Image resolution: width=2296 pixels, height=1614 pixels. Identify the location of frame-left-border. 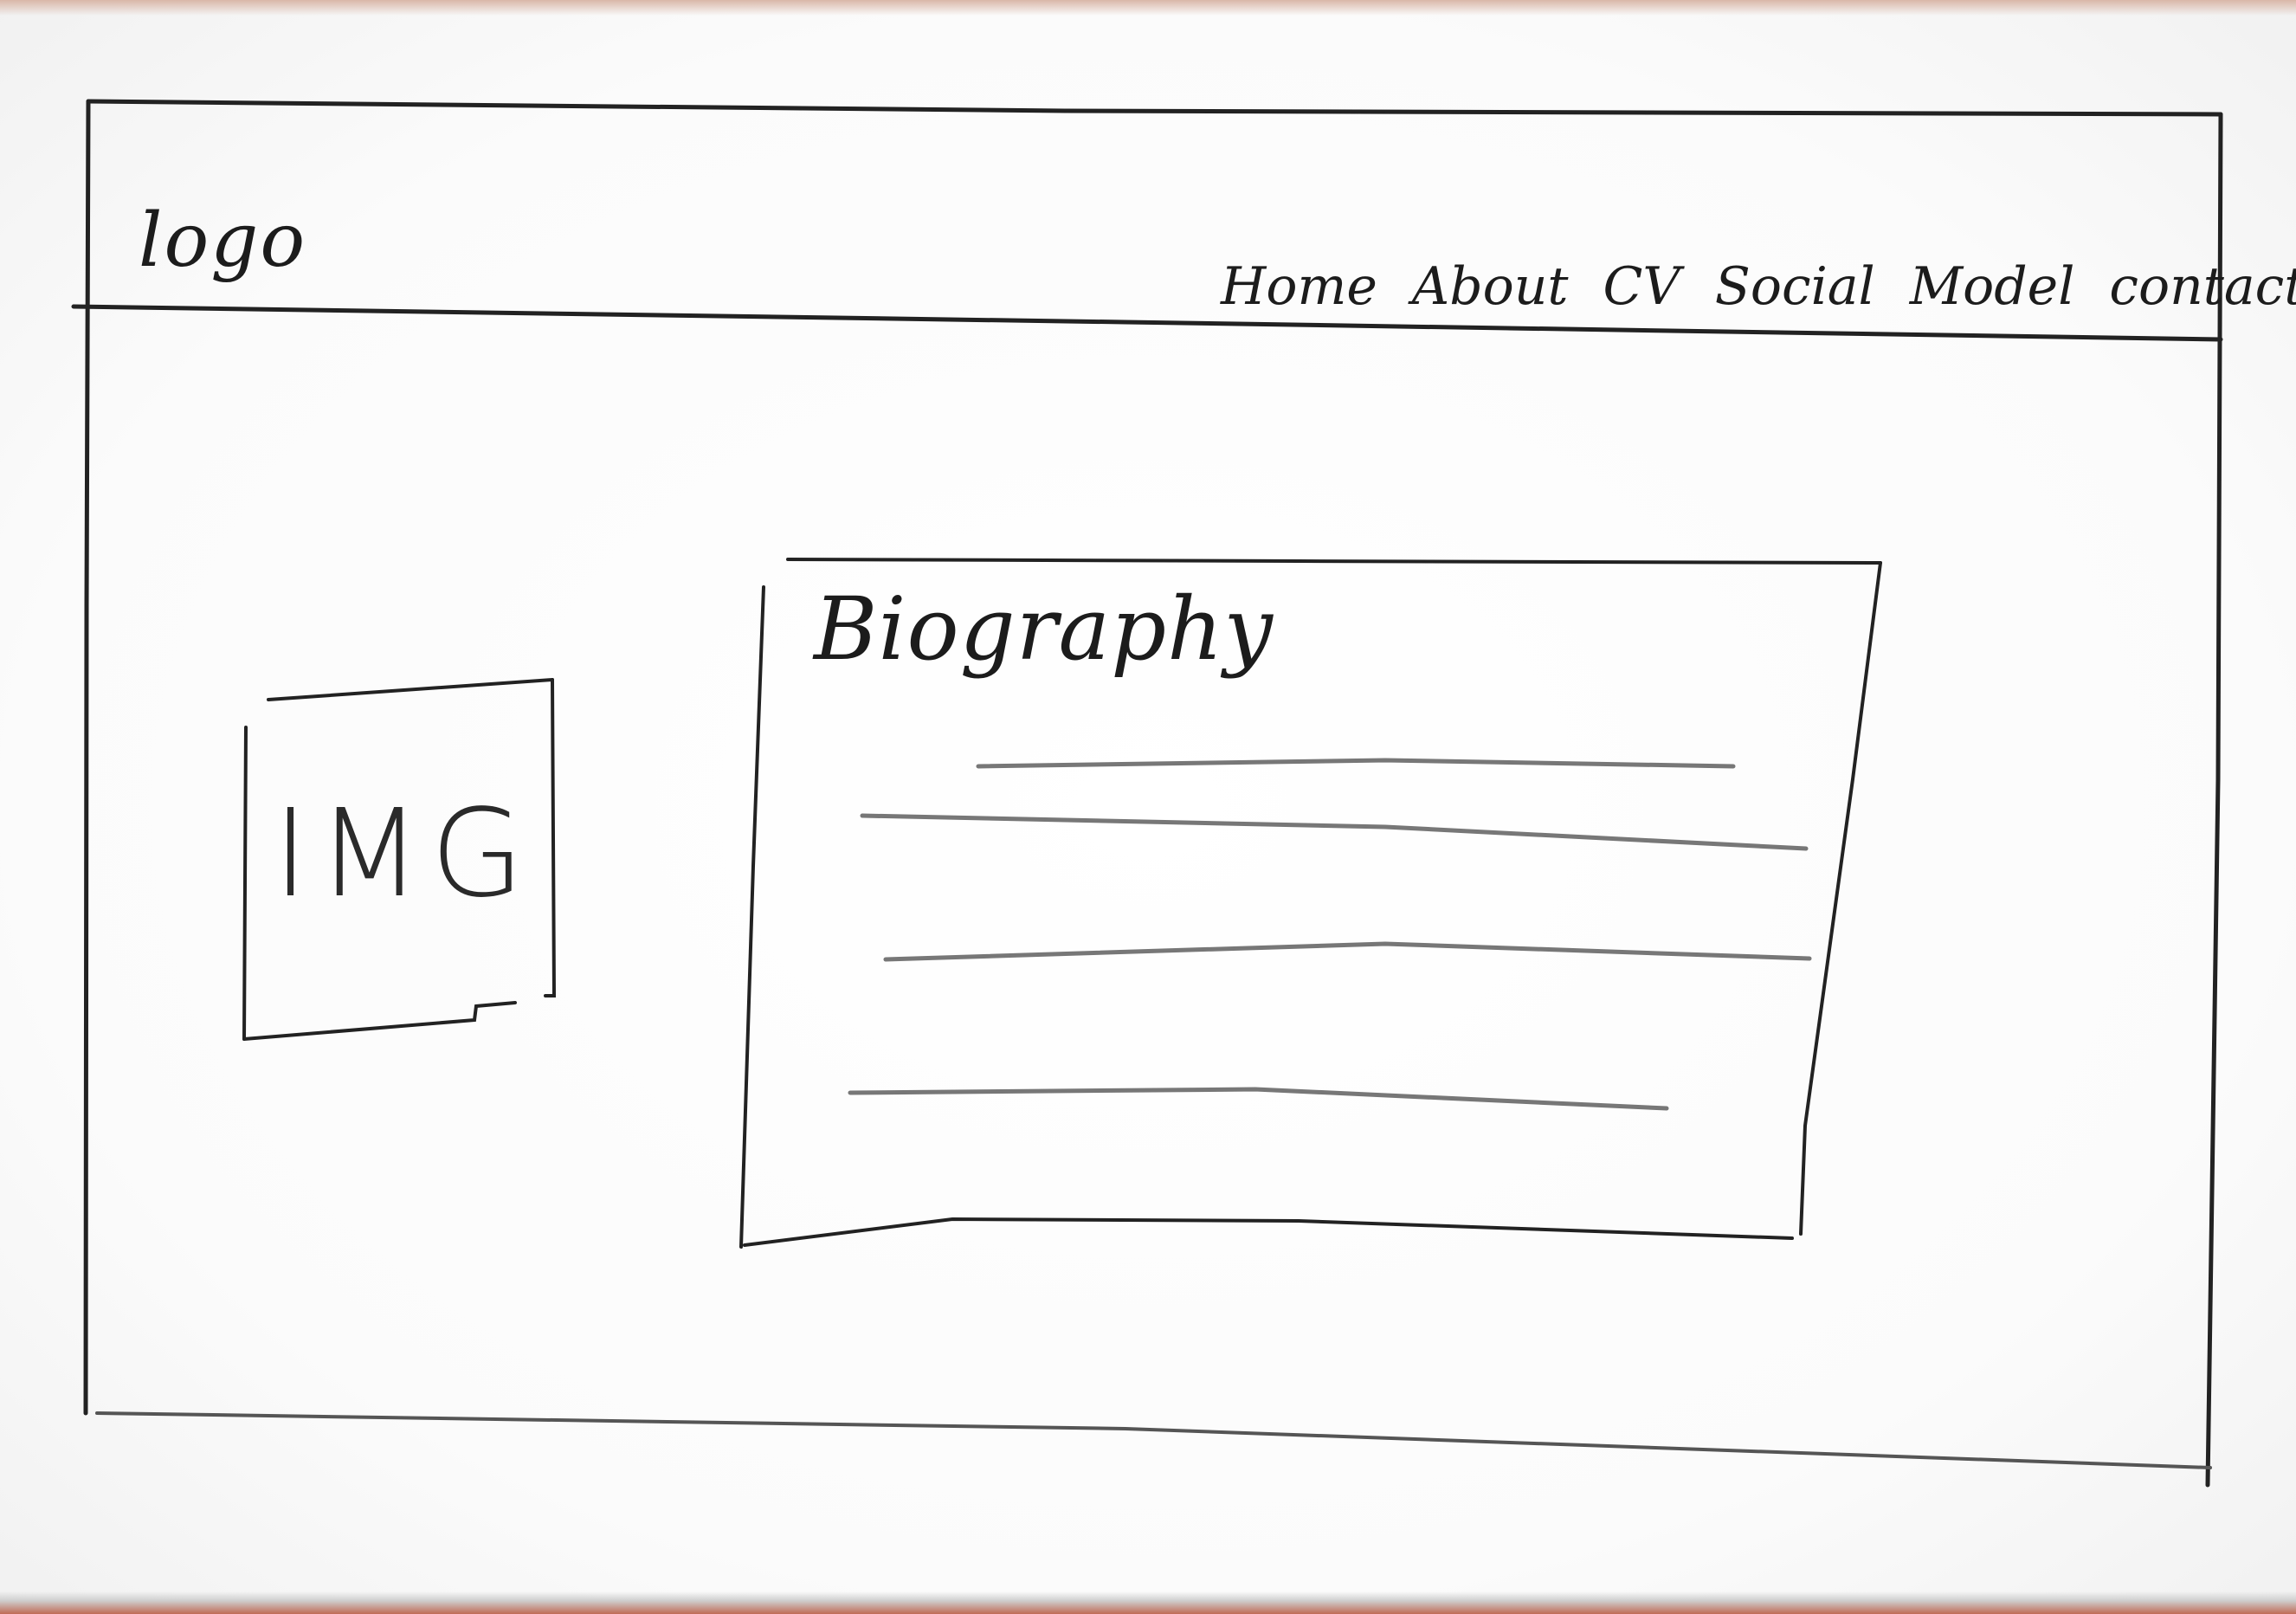
(87, 757).